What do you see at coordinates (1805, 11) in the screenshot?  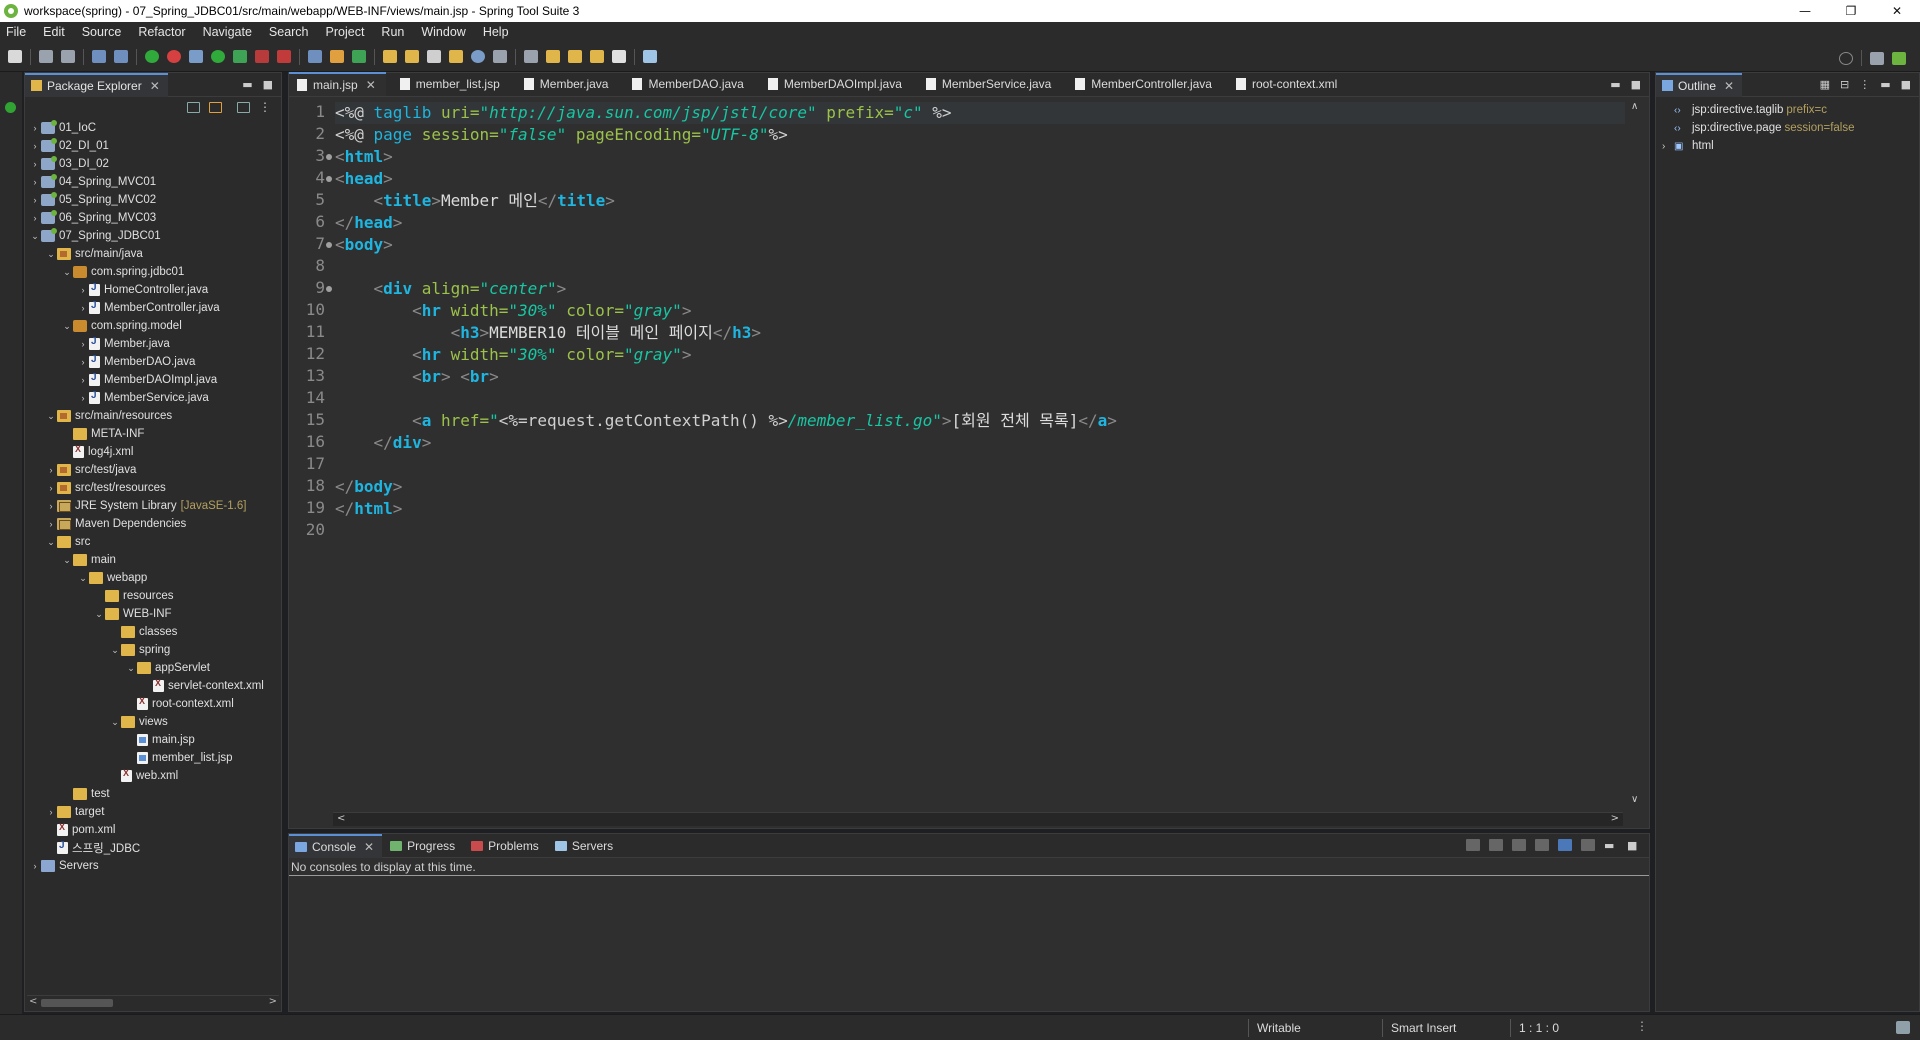 I see `minimize-button: —` at bounding box center [1805, 11].